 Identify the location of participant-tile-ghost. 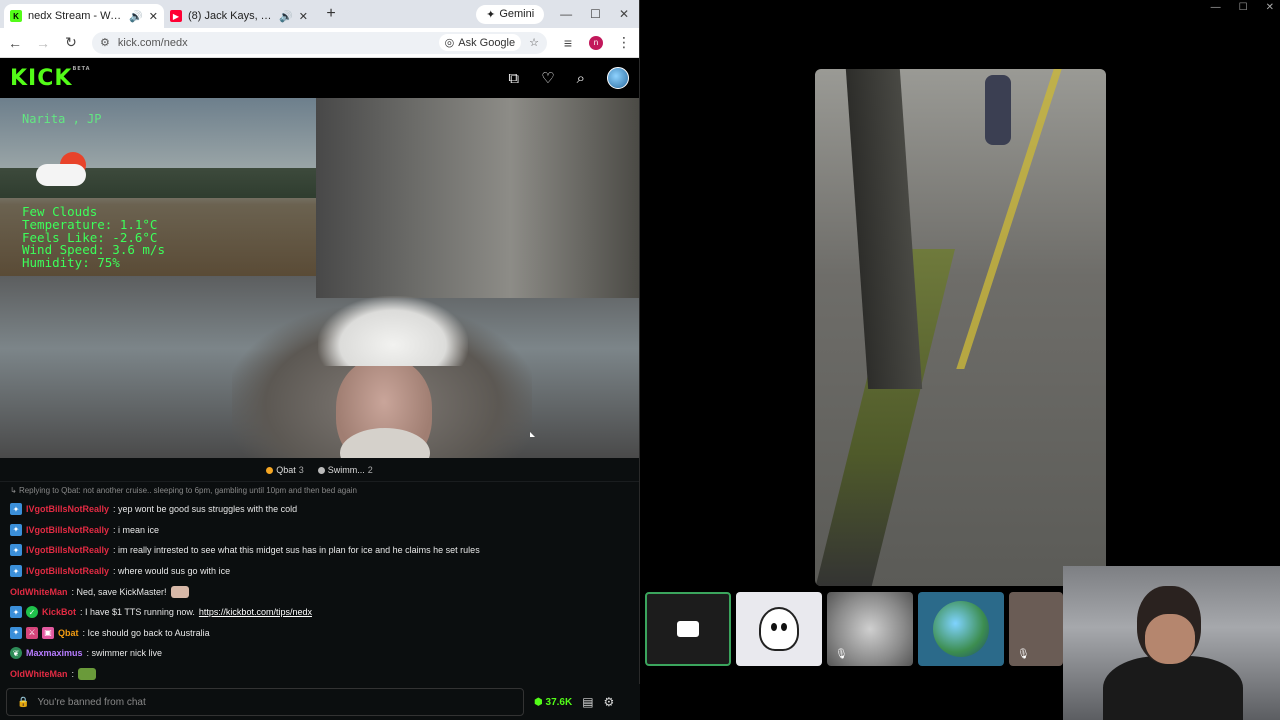
(779, 629).